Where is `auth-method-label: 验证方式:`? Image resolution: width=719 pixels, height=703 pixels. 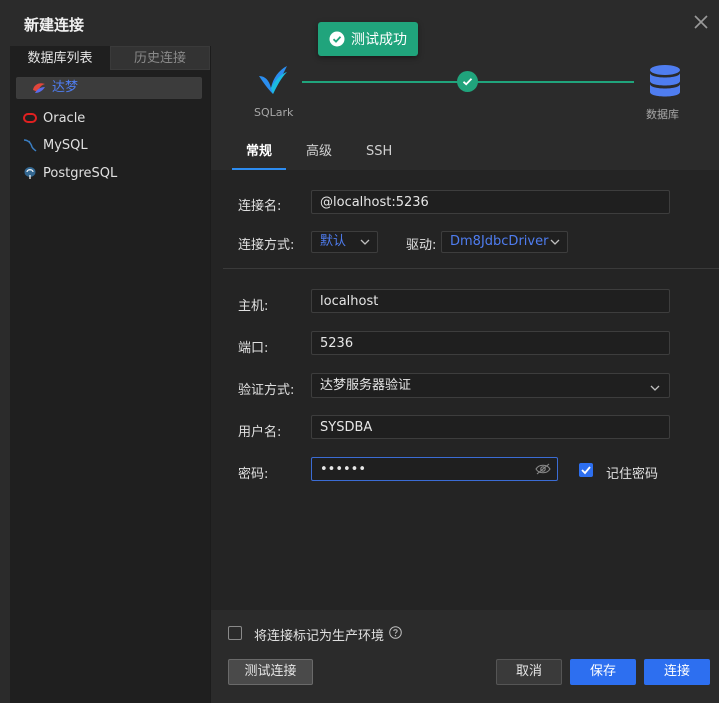
auth-method-label: 验证方式: is located at coordinates (266, 390).